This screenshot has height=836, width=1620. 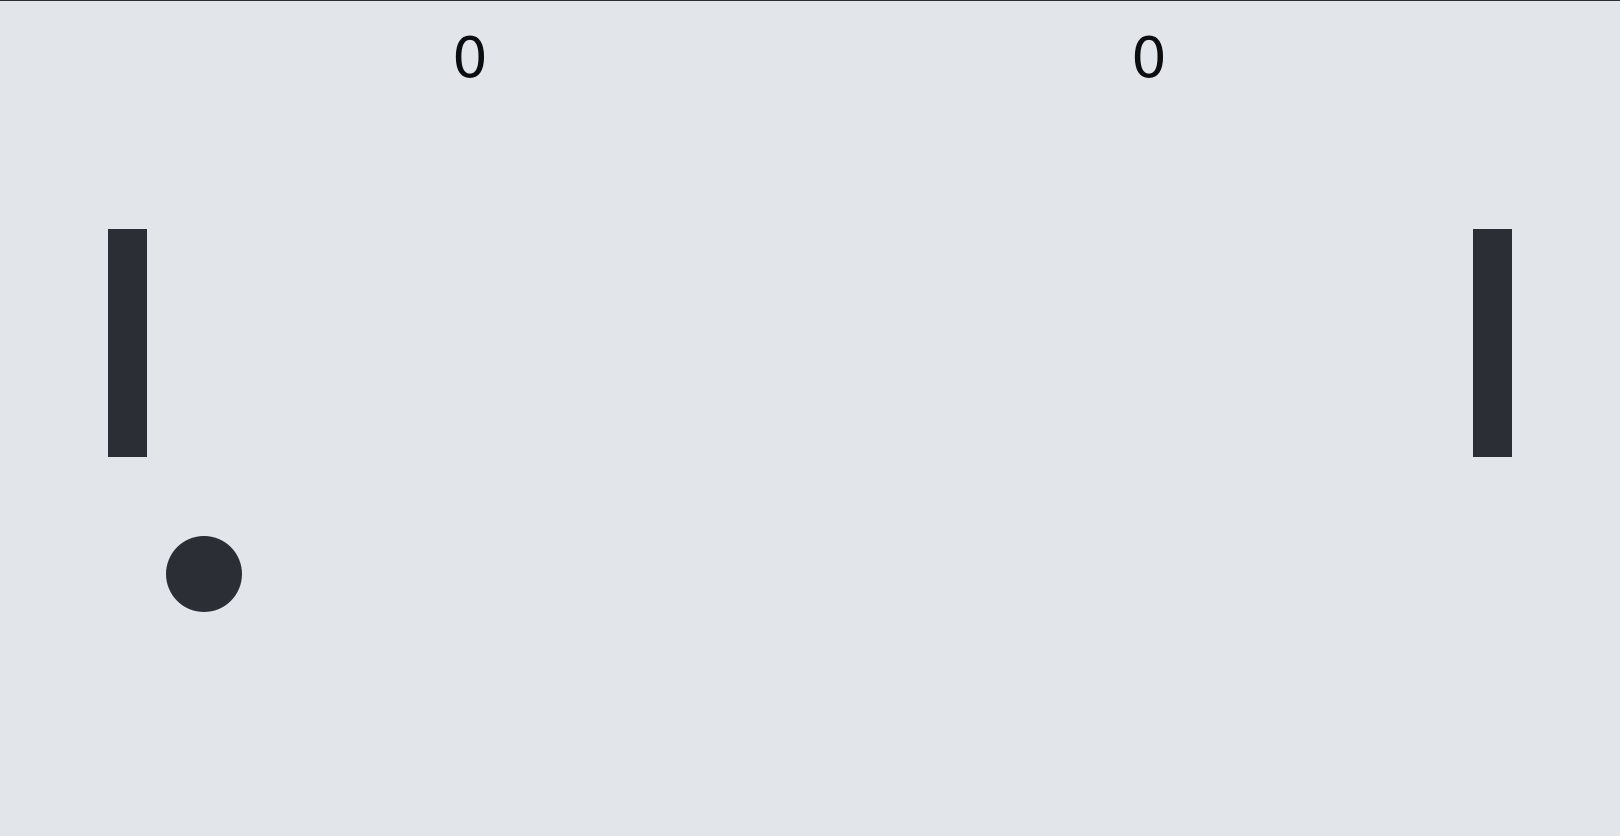 What do you see at coordinates (1149, 58) in the screenshot?
I see `right-player-score: 0` at bounding box center [1149, 58].